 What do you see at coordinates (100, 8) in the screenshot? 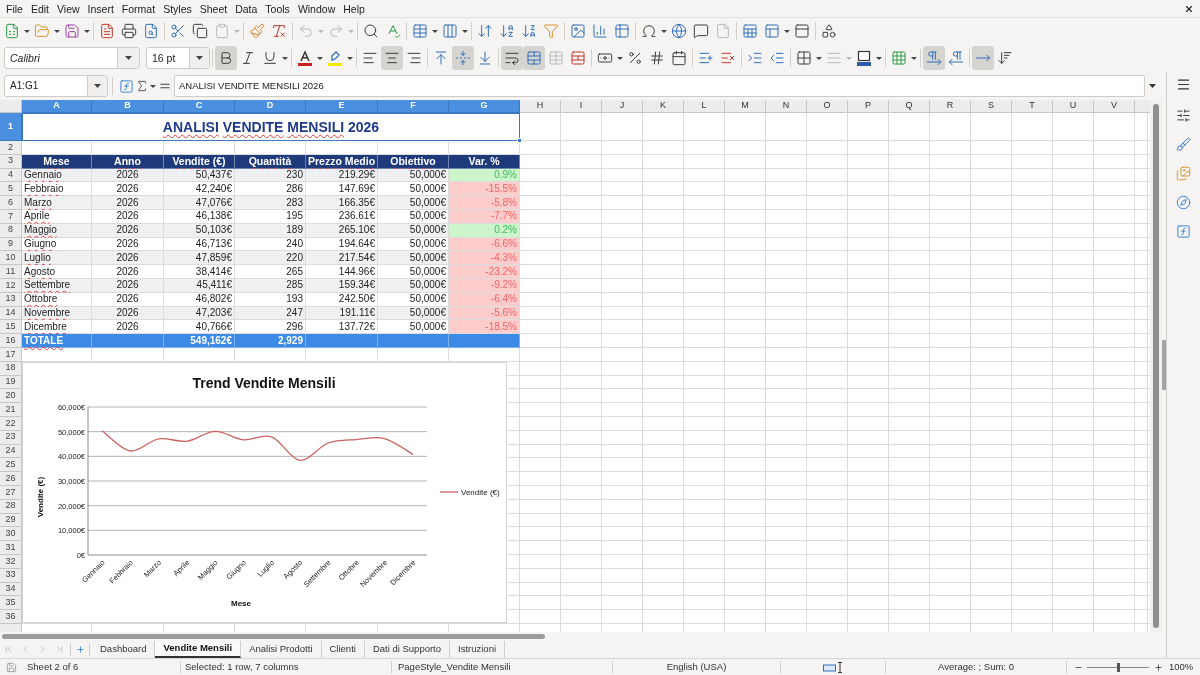
I see `menu-item: Insert` at bounding box center [100, 8].